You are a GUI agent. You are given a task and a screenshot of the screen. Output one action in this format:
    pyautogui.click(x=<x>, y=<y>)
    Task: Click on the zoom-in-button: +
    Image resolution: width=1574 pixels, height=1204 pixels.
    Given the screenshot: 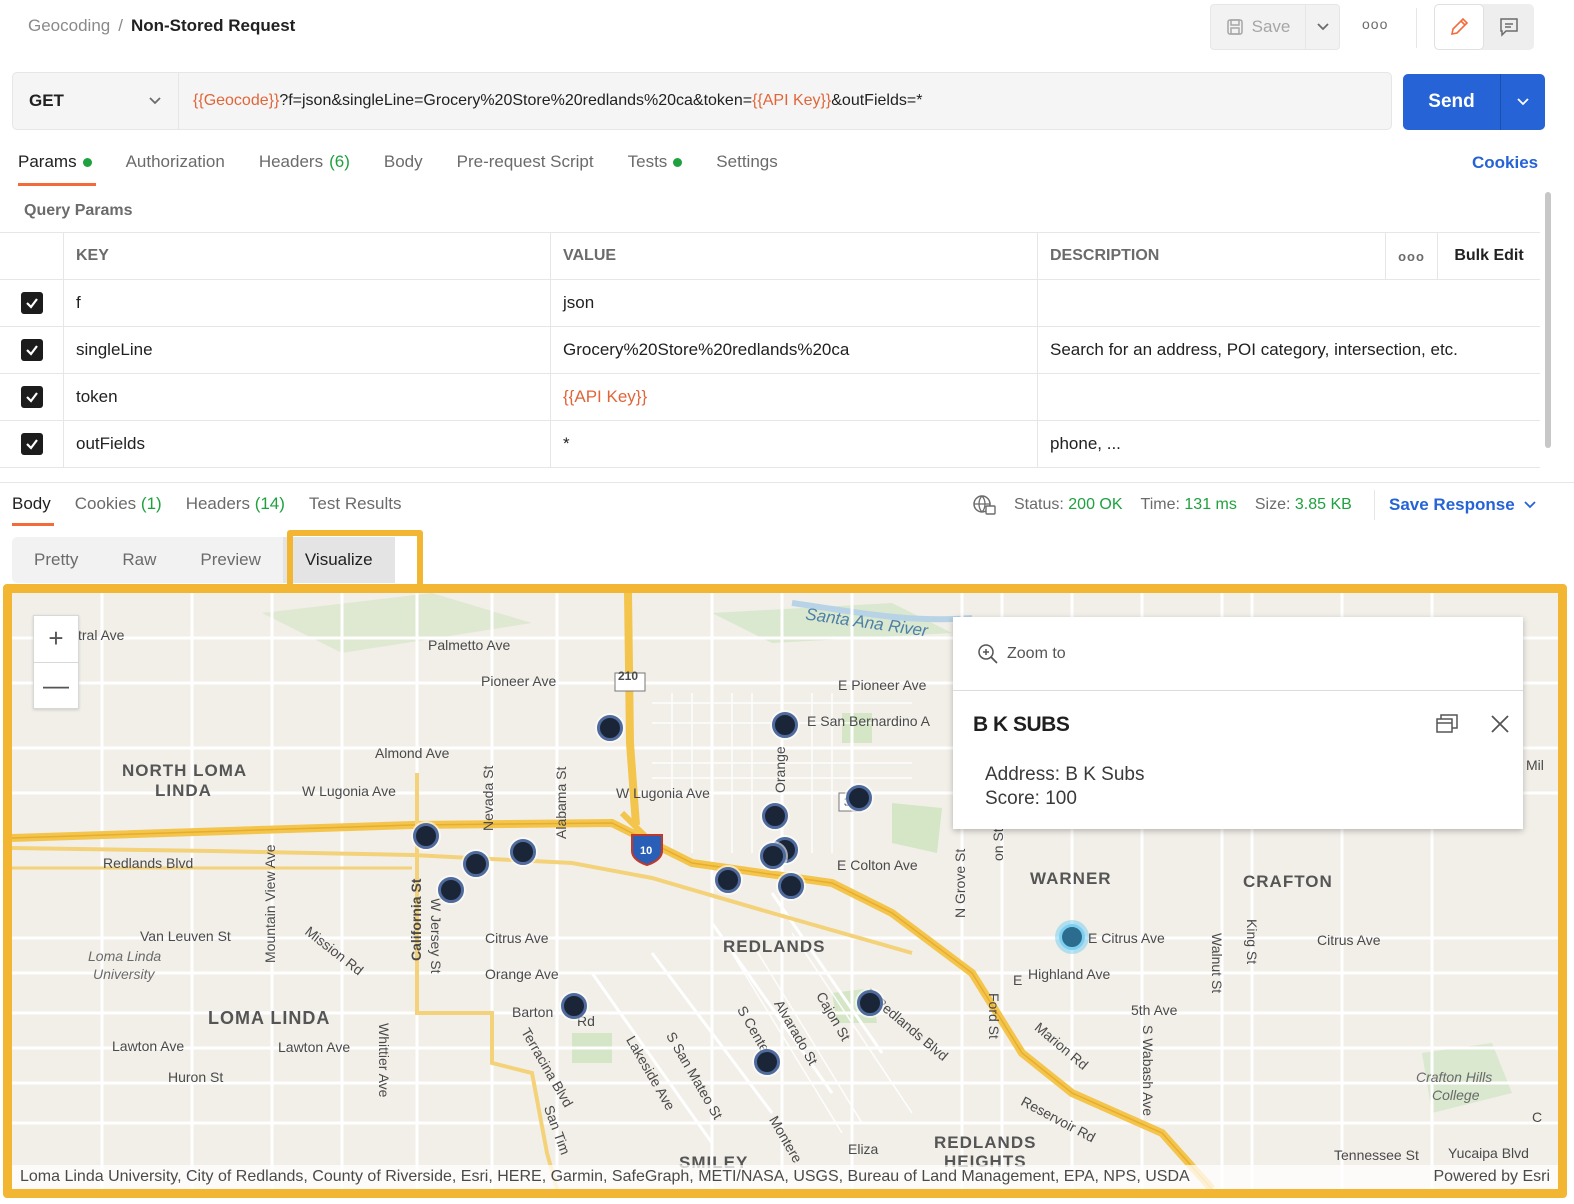 What is the action you would take?
    pyautogui.click(x=56, y=639)
    